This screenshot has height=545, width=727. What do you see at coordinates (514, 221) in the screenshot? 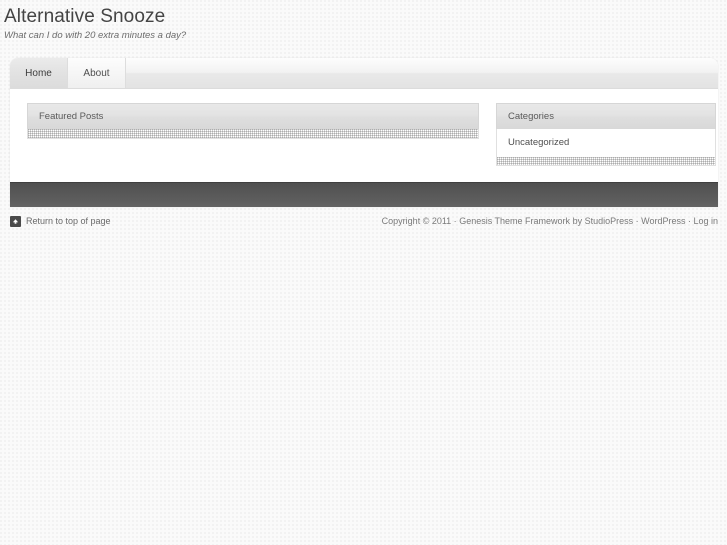
I see `credits-genesis-link: Genesis Theme Framework` at bounding box center [514, 221].